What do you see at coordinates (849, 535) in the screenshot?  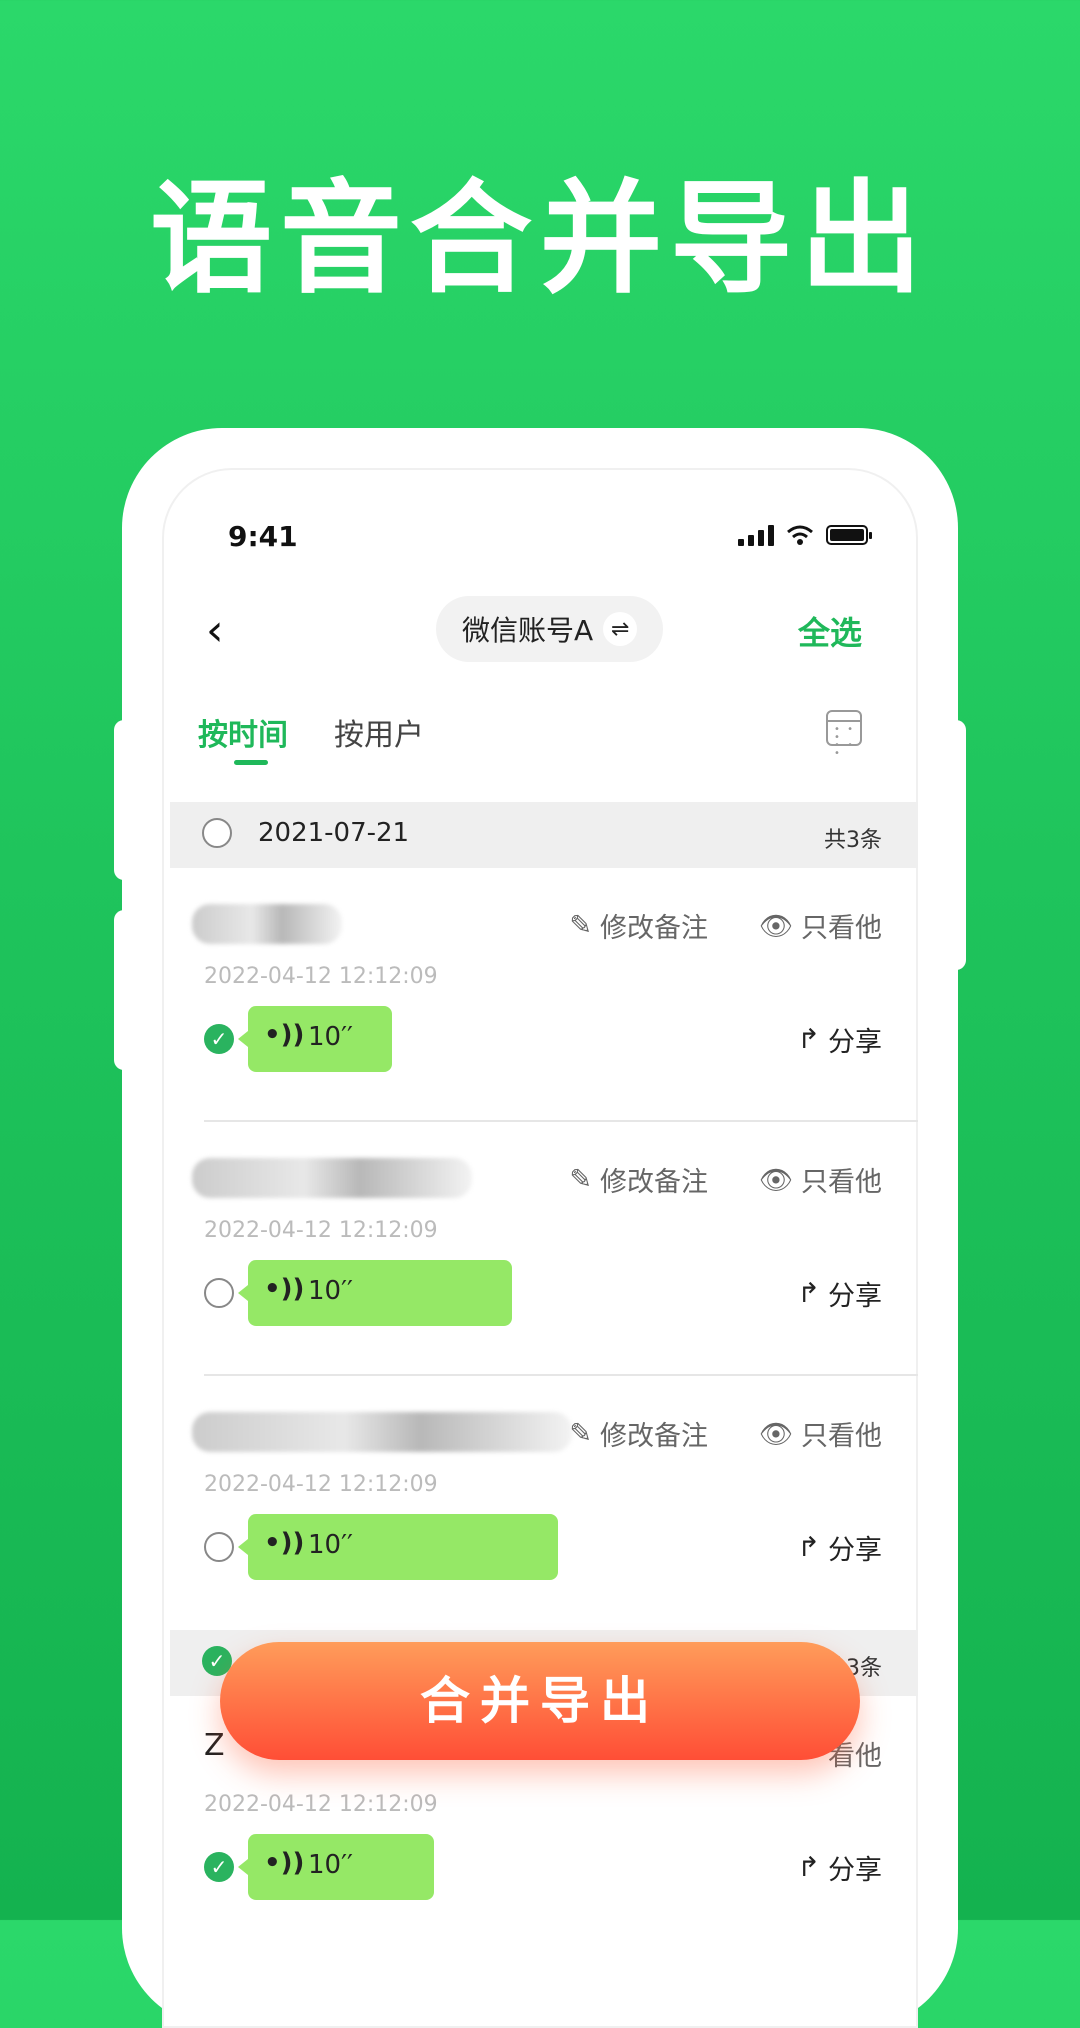 I see `battery-icon` at bounding box center [849, 535].